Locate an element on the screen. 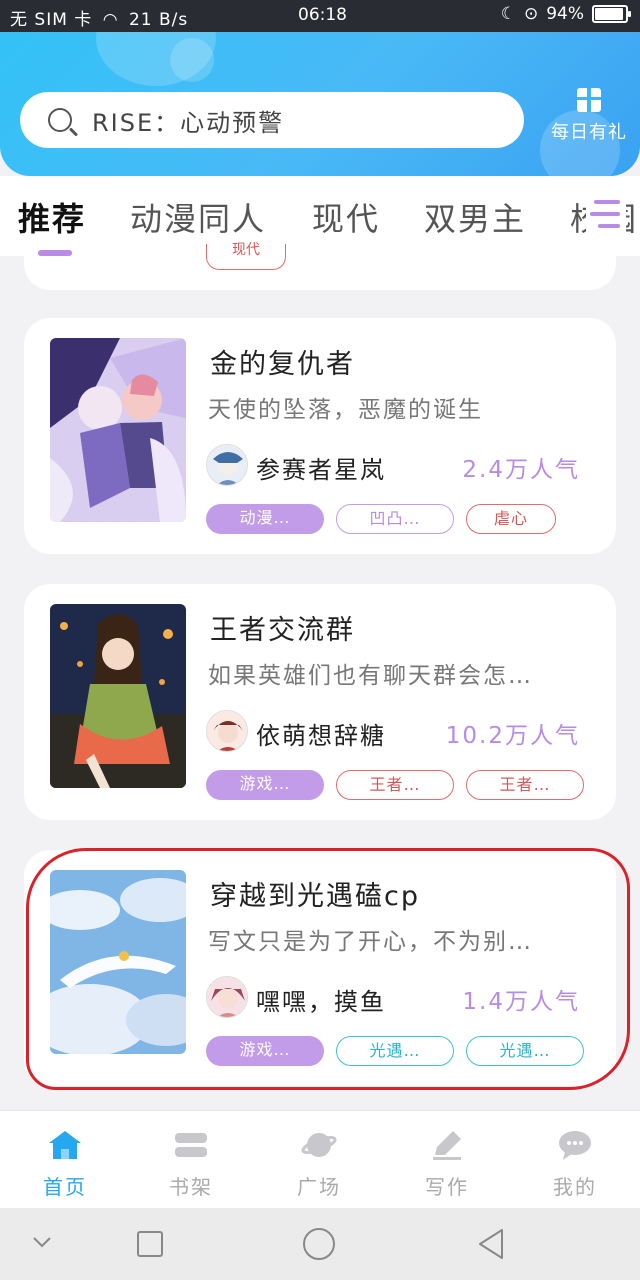 The width and height of the screenshot is (640, 1280). nav-plaza: 广场 is located at coordinates (319, 1161).